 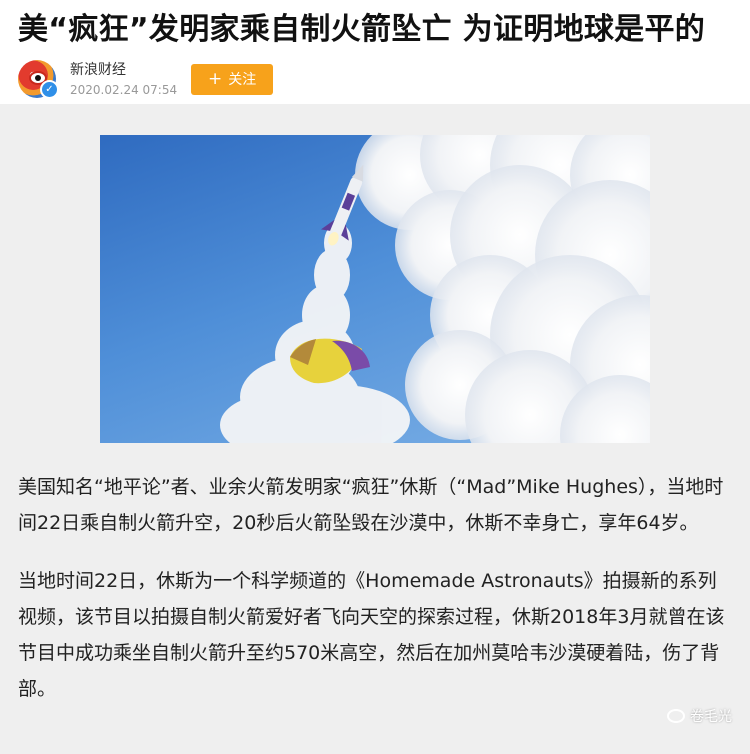 What do you see at coordinates (242, 80) in the screenshot?
I see `follow-label: 关注` at bounding box center [242, 80].